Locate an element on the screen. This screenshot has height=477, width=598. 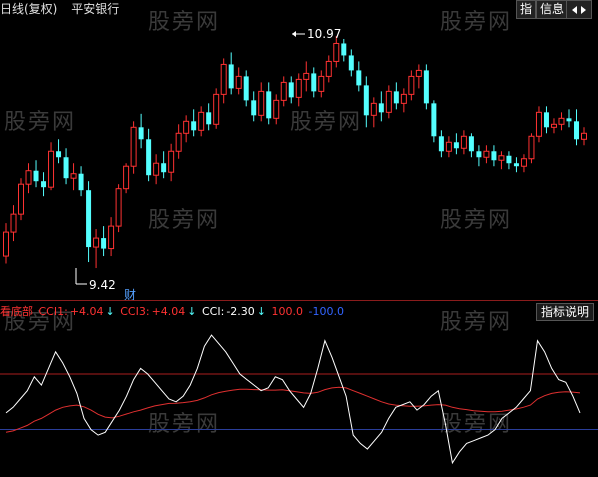
low-price-label: 9.42 is located at coordinates (102, 285).